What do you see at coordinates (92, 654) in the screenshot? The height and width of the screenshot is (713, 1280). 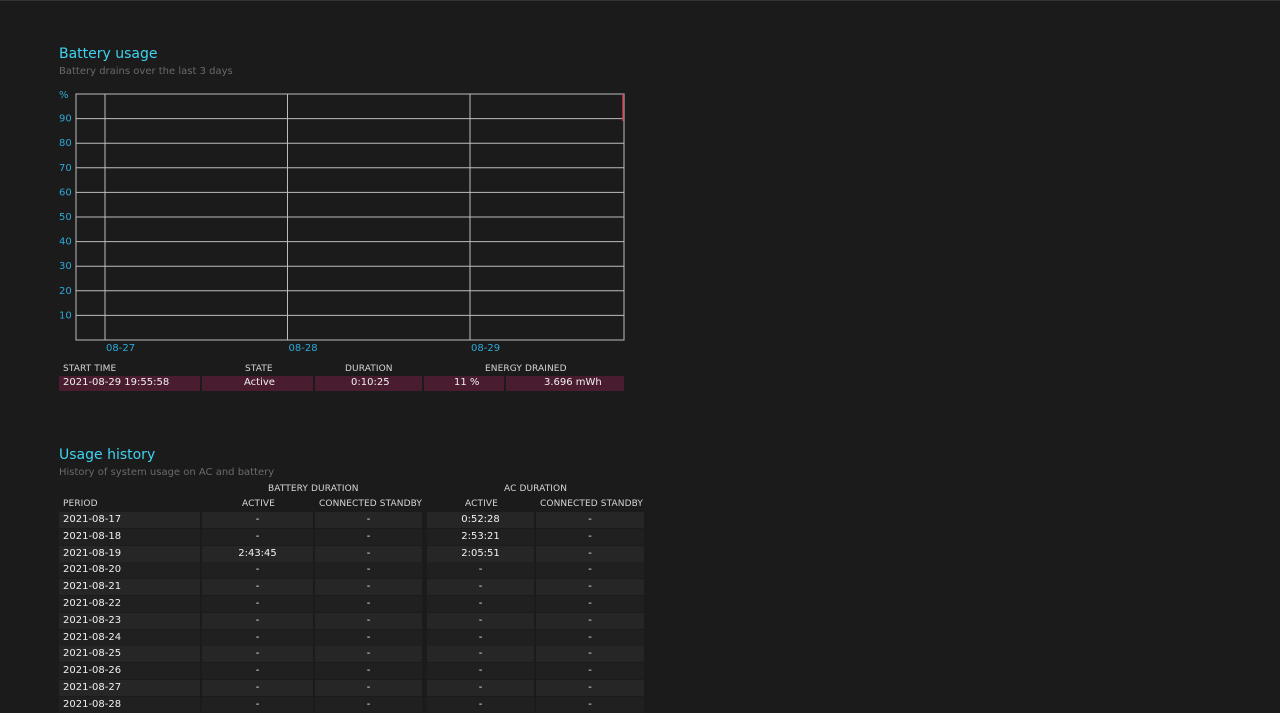 I see `cell-period: 2021-08-25` at bounding box center [92, 654].